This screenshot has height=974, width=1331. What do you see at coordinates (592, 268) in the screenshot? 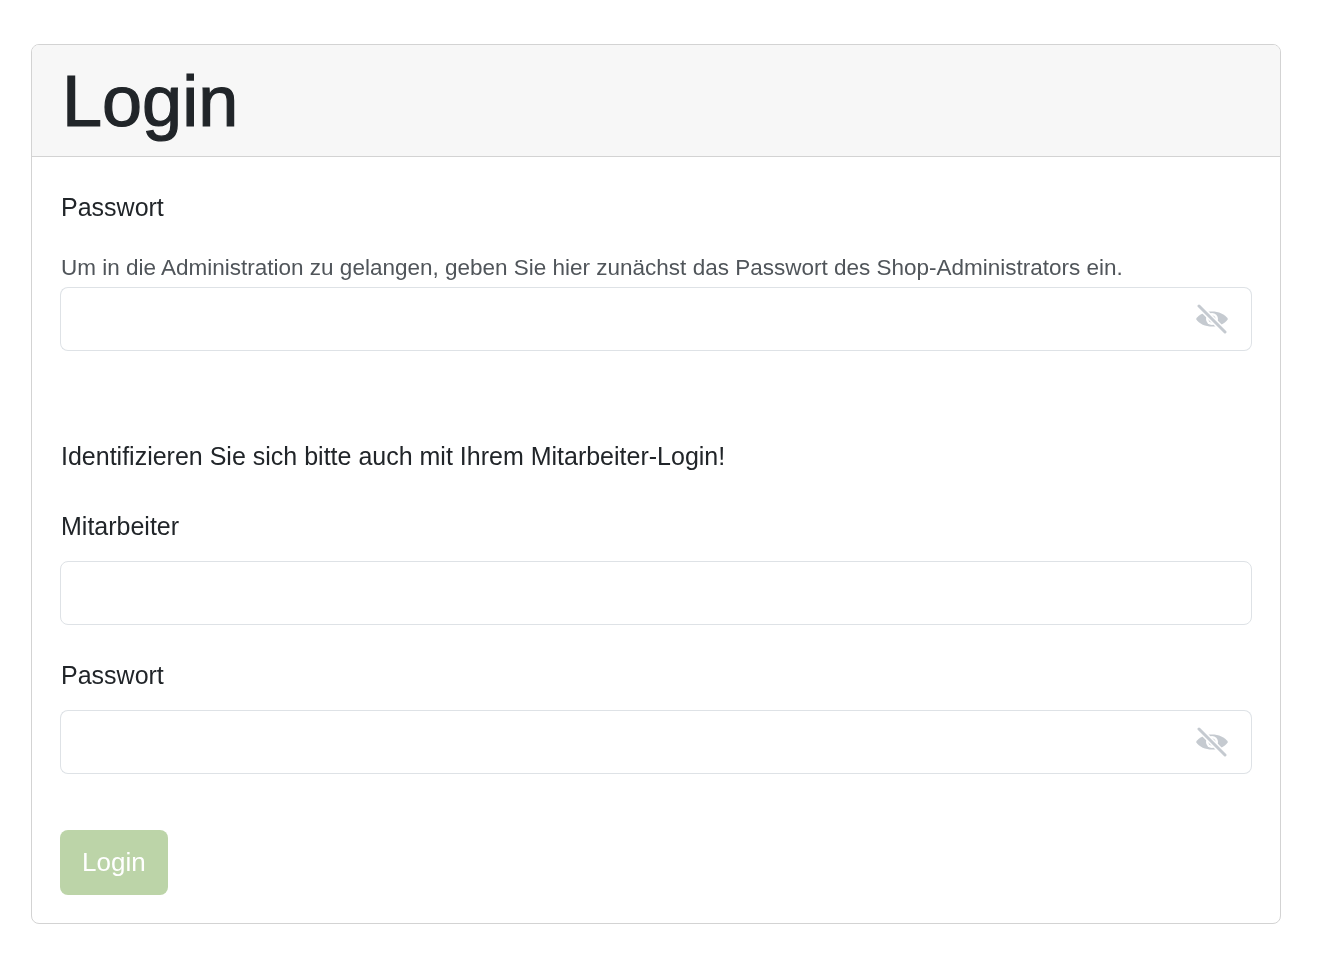
I see `help-text: Um in die Administration zu gelangen, geben Sie hier zunächst das Passwort des Shop-Administrators ein.` at bounding box center [592, 268].